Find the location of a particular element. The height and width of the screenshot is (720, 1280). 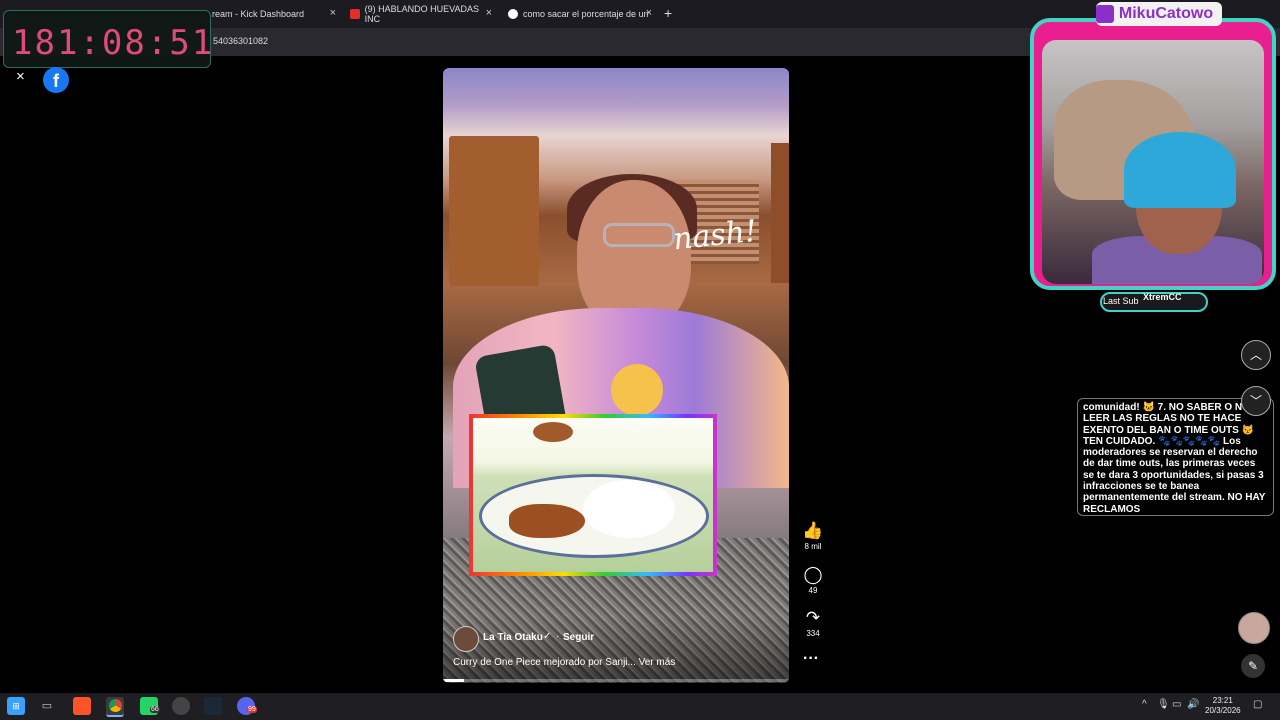

video-progress-bar is located at coordinates (616, 680).